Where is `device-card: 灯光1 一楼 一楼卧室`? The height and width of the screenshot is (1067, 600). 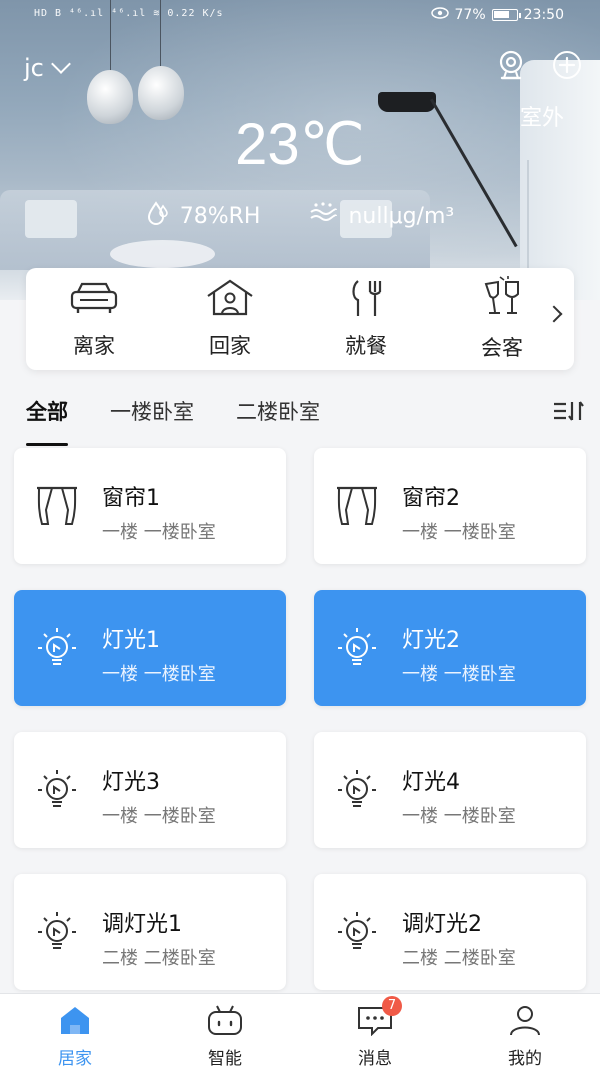 device-card: 灯光1 一楼 一楼卧室 is located at coordinates (150, 648).